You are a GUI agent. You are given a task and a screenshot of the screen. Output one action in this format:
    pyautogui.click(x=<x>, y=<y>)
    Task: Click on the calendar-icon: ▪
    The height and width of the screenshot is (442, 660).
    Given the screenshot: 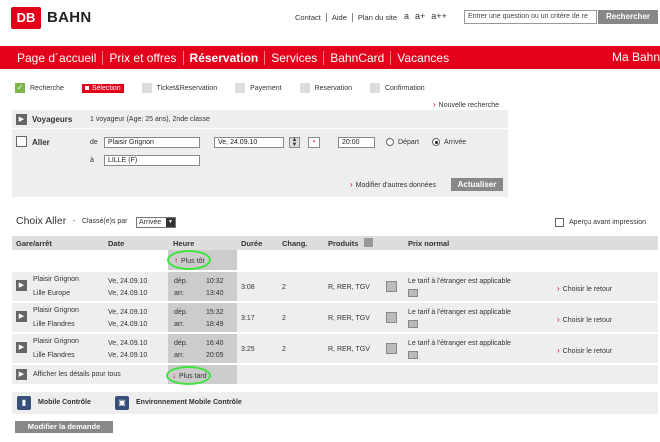 What is the action you would take?
    pyautogui.click(x=314, y=142)
    